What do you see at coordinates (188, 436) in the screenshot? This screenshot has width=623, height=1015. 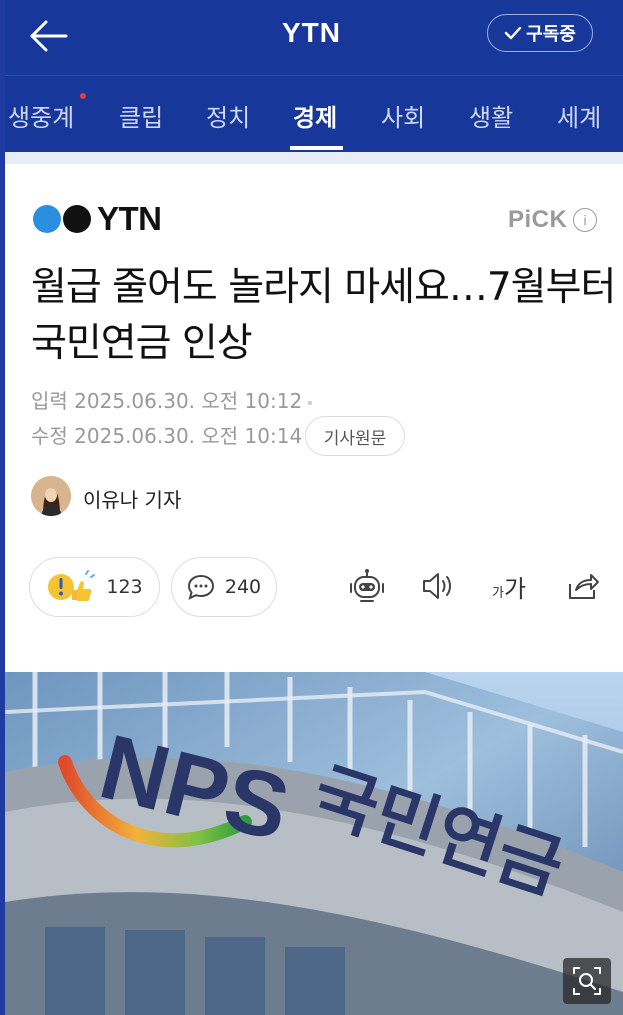 I see `edit-time: 2025.06.30. 오전 10:14` at bounding box center [188, 436].